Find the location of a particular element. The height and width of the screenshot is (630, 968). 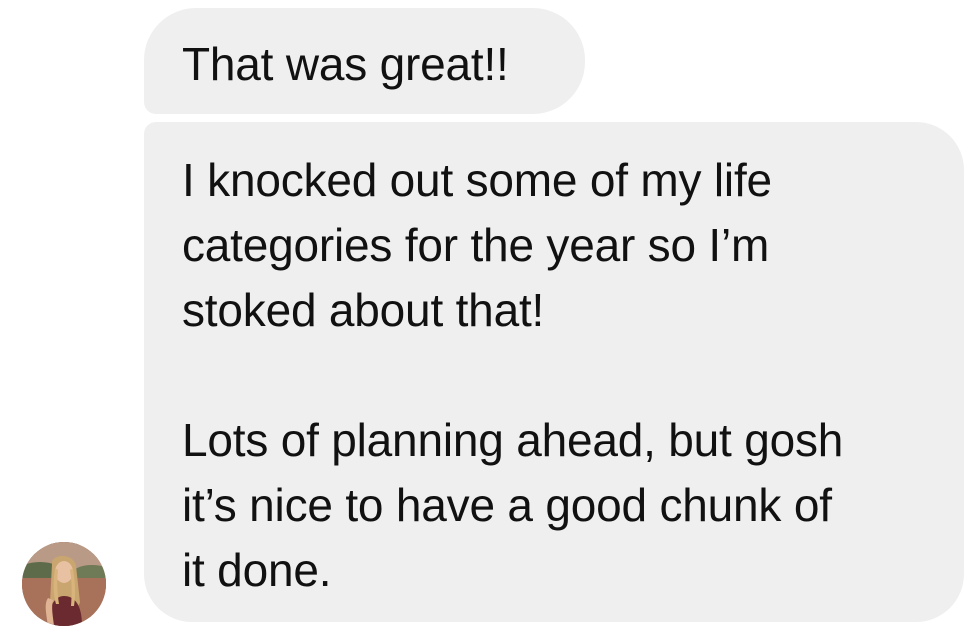

user-avatar-photo-icon is located at coordinates (64, 584).